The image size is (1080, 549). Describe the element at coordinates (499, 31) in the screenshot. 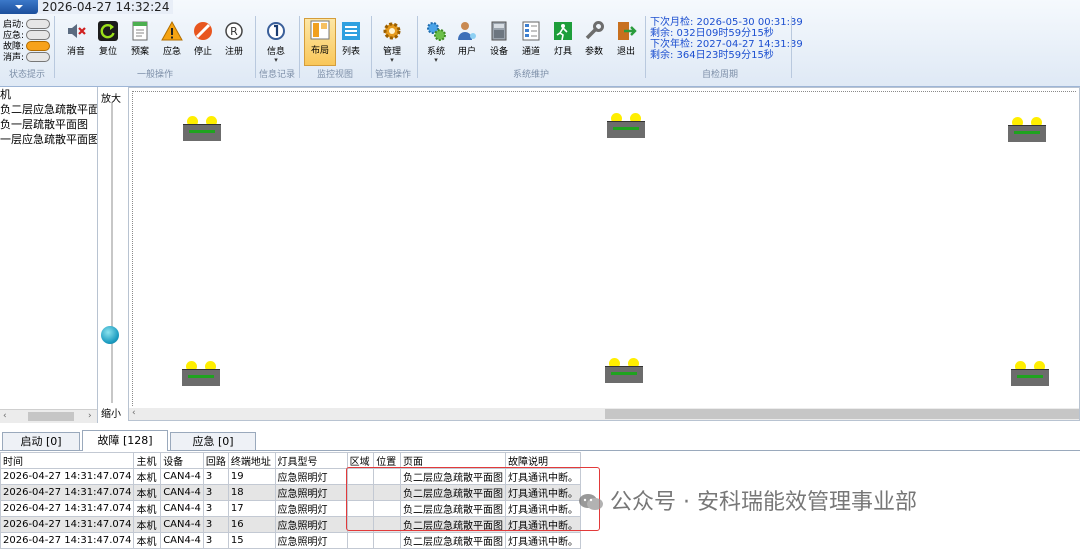

I see `device-icon` at that location.